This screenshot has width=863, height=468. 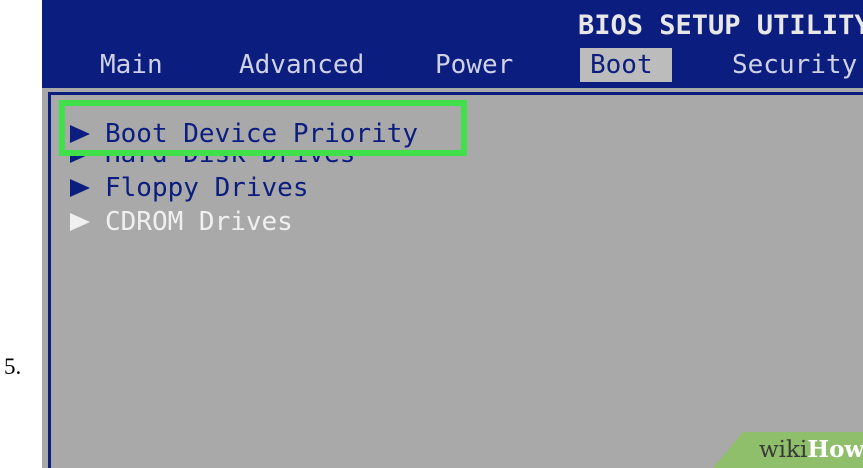 I want to click on menu-item-floppy-drives: Floppy Drives, so click(x=243, y=188).